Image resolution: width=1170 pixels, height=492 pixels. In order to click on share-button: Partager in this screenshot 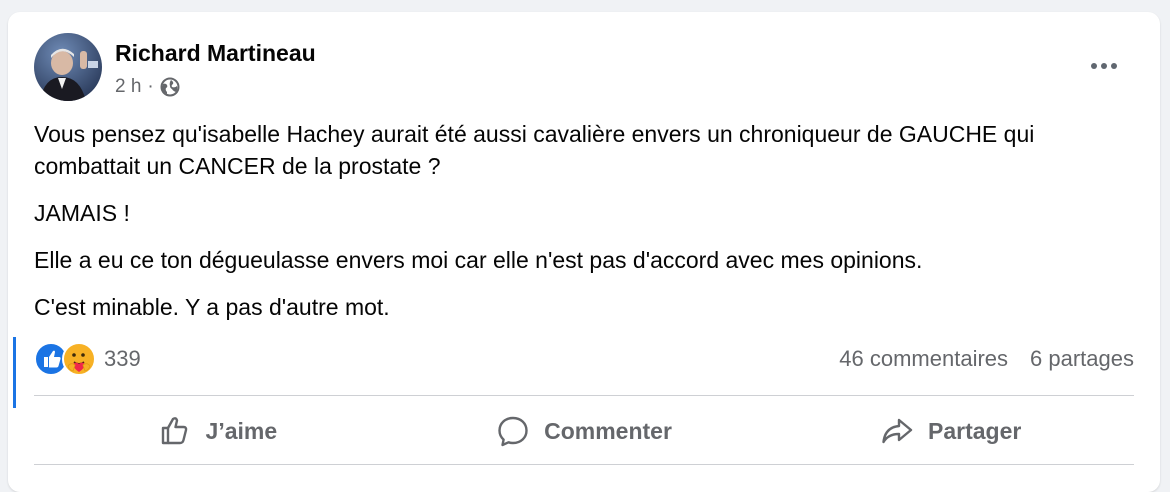, I will do `click(950, 431)`.